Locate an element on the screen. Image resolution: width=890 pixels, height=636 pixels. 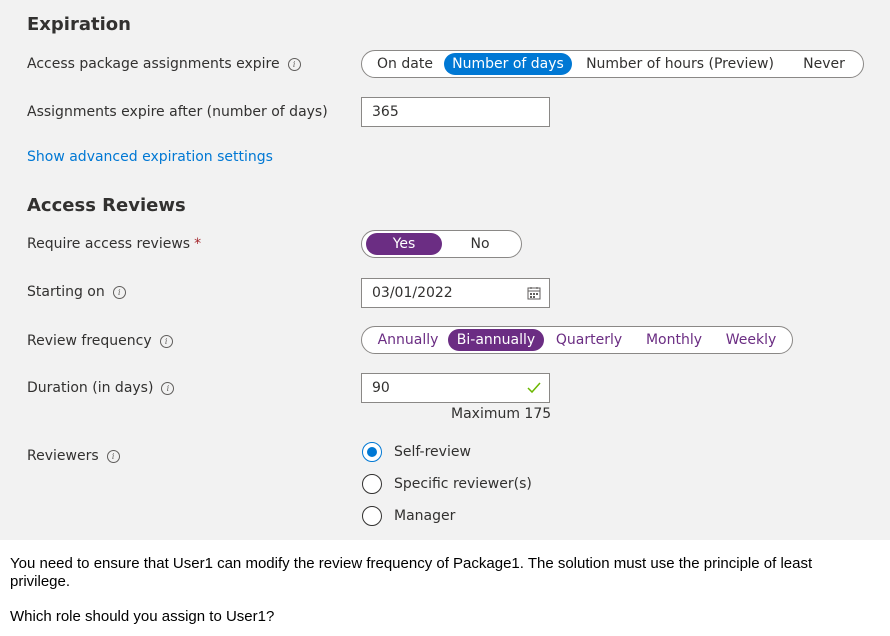
starting-on-date-input: 03/01/2022 is located at coordinates (455, 293).